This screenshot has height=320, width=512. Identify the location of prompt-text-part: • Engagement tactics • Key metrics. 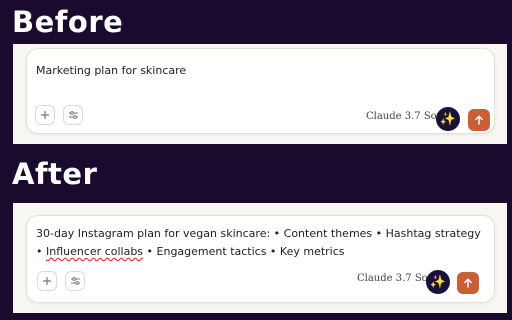
(244, 251).